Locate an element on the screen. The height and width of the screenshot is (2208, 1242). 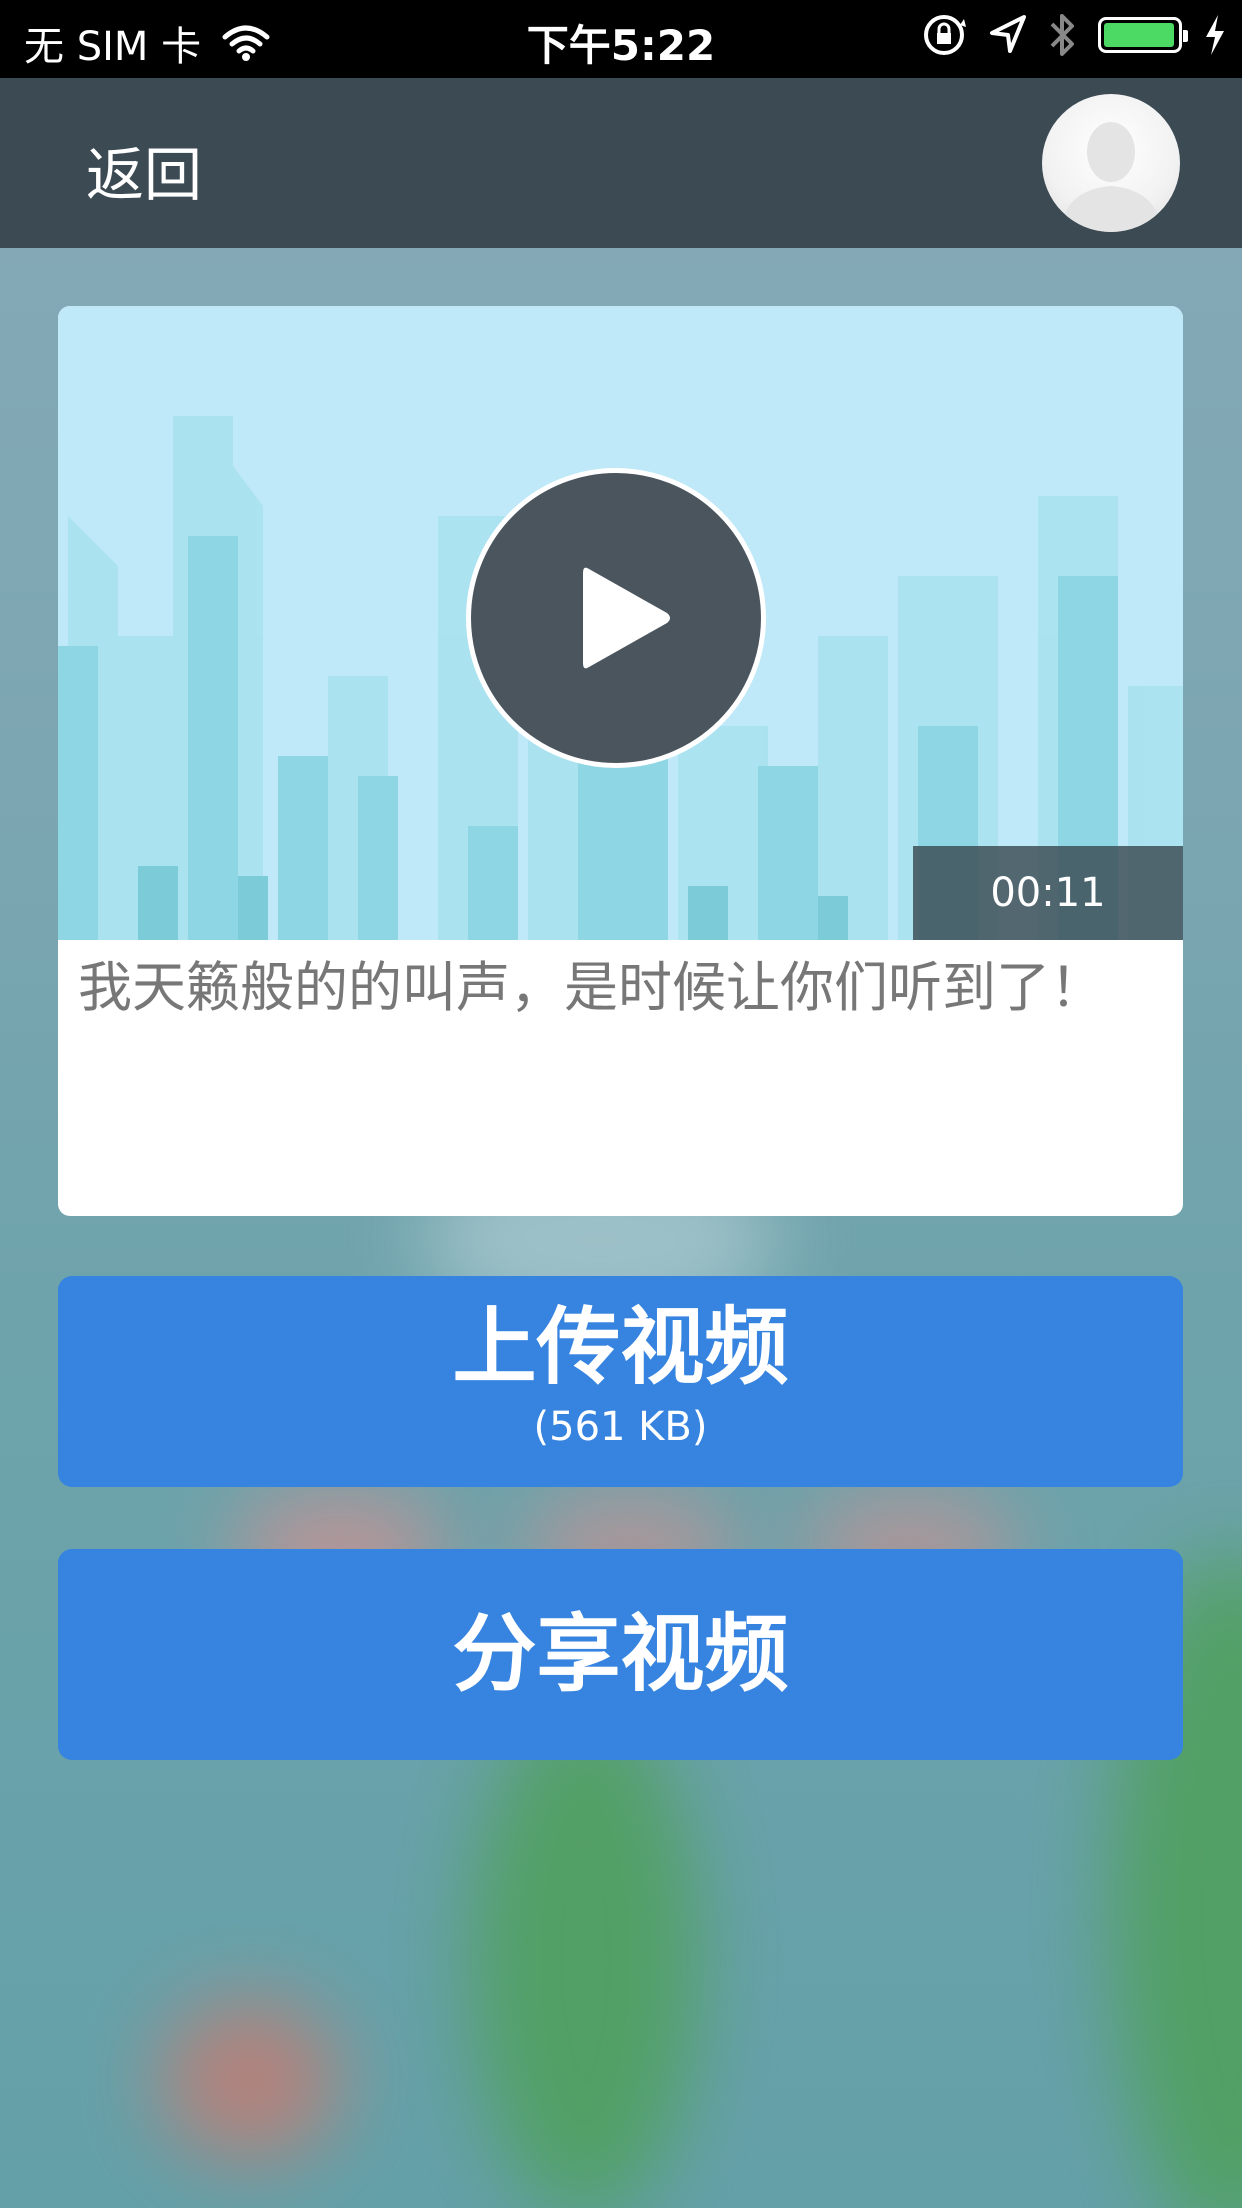
avatar is located at coordinates (1111, 163).